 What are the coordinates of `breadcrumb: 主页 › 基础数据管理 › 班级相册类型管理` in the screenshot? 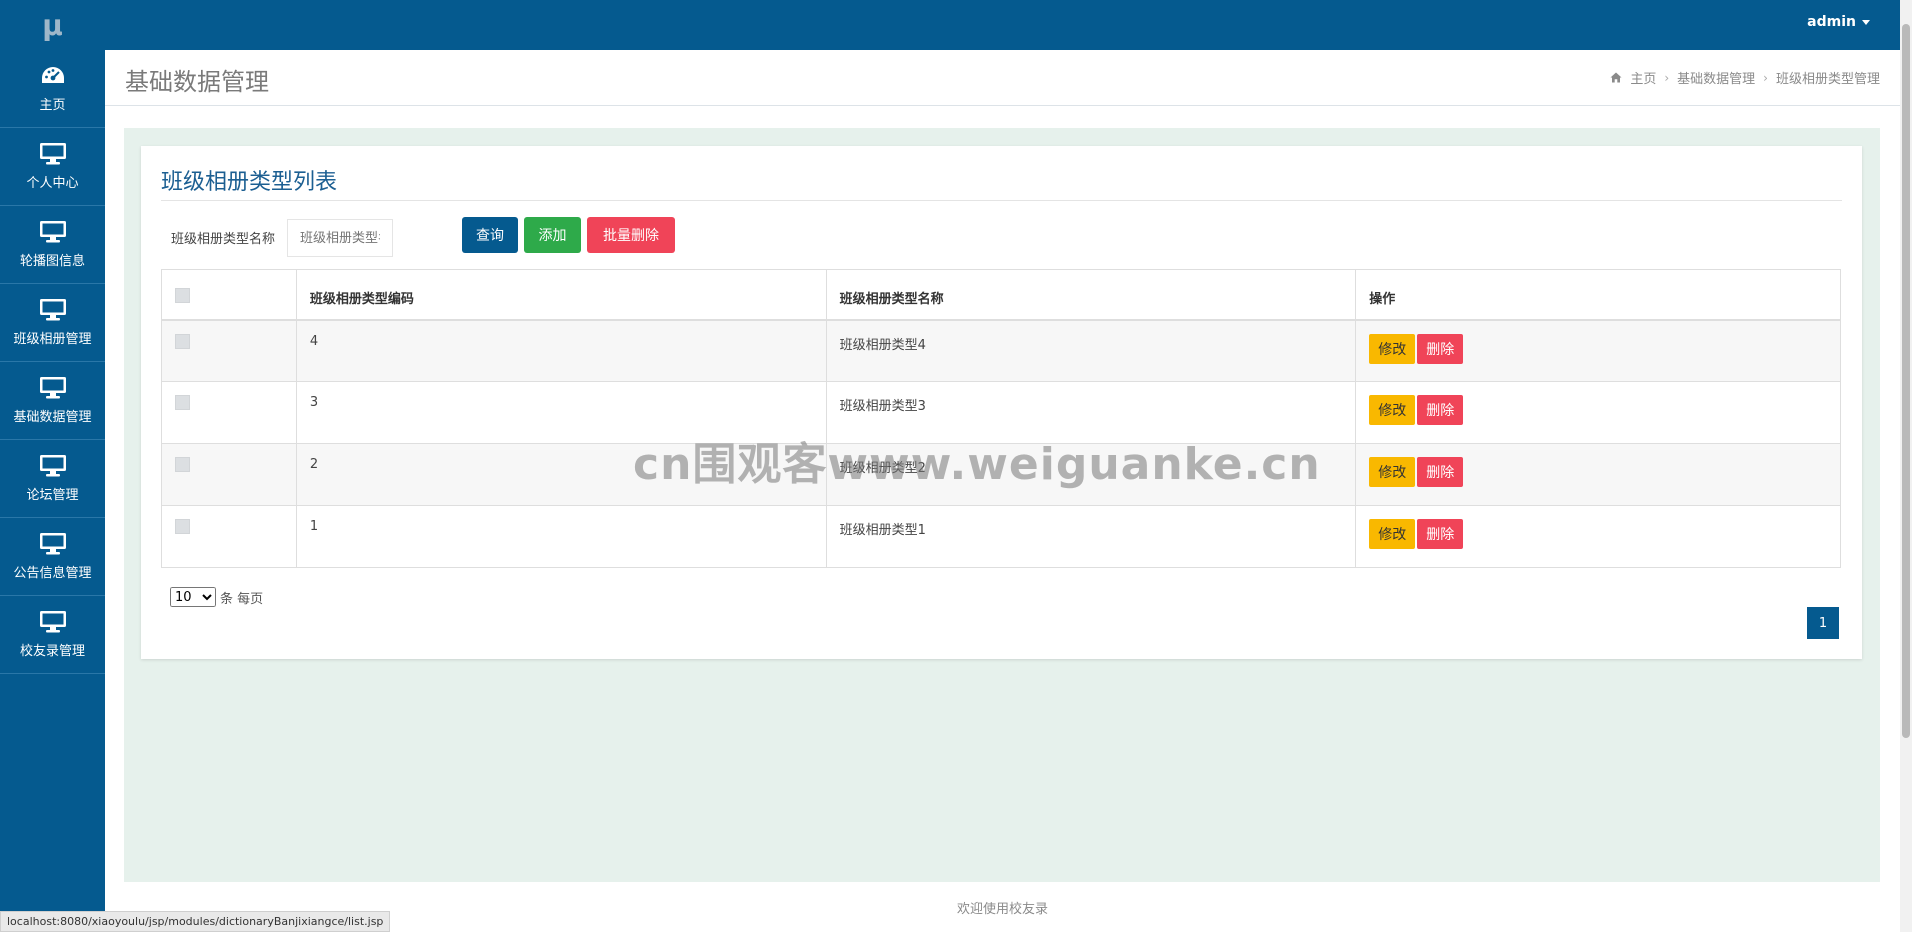 It's located at (1745, 77).